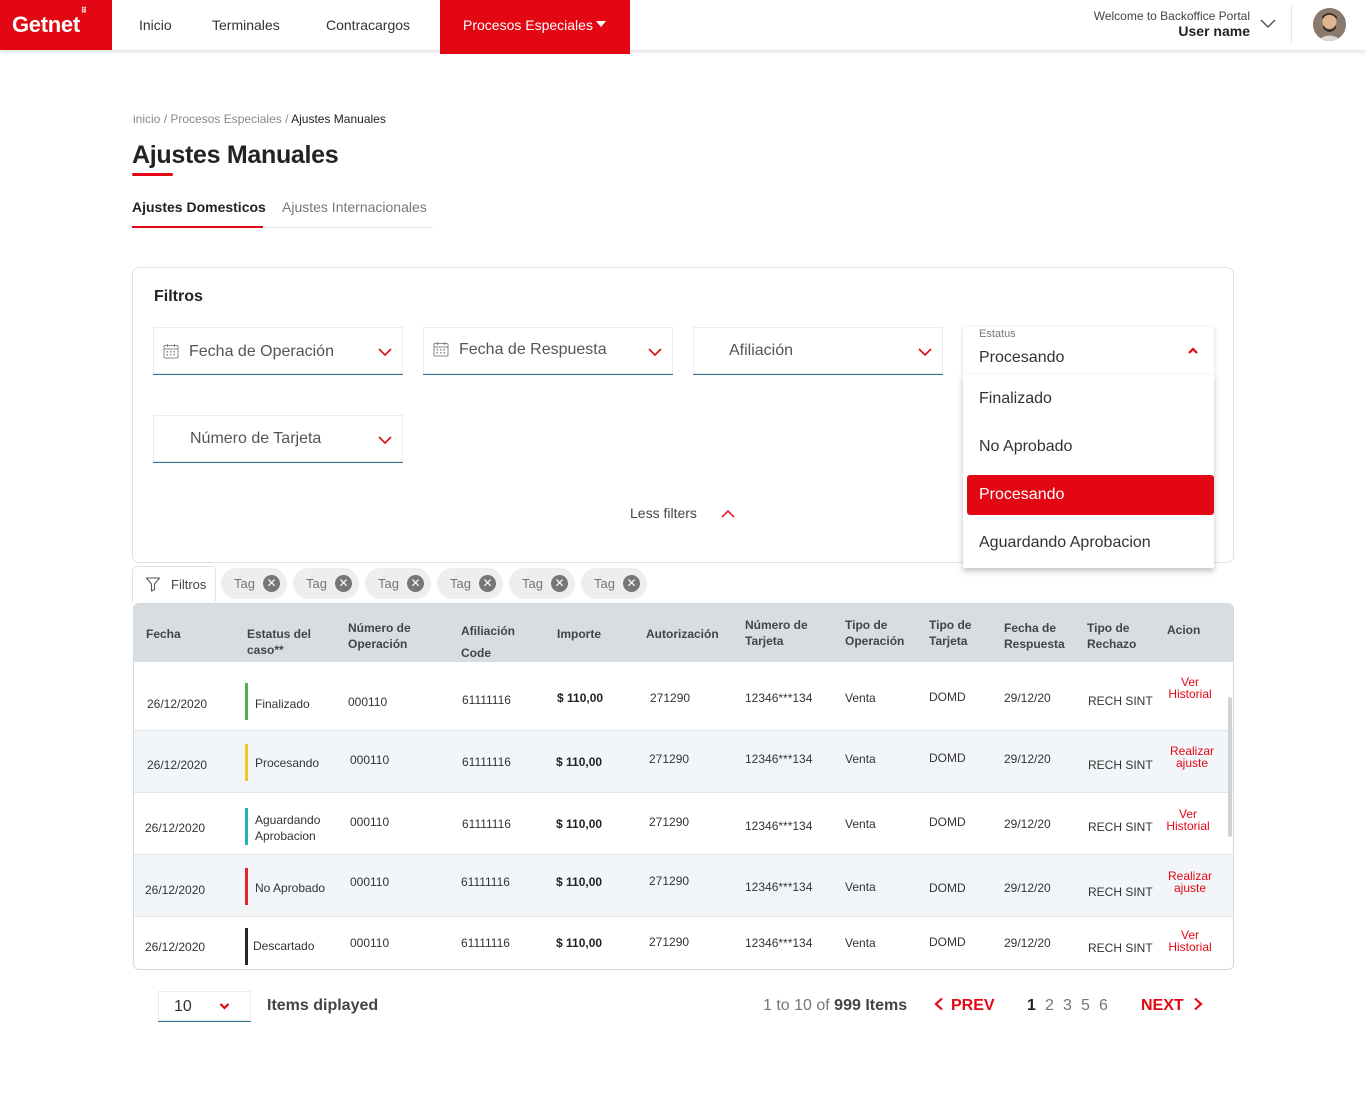 The image size is (1366, 1098). What do you see at coordinates (199, 213) in the screenshot?
I see `tab-ajustes-domesticos: Ajustes Domesticos` at bounding box center [199, 213].